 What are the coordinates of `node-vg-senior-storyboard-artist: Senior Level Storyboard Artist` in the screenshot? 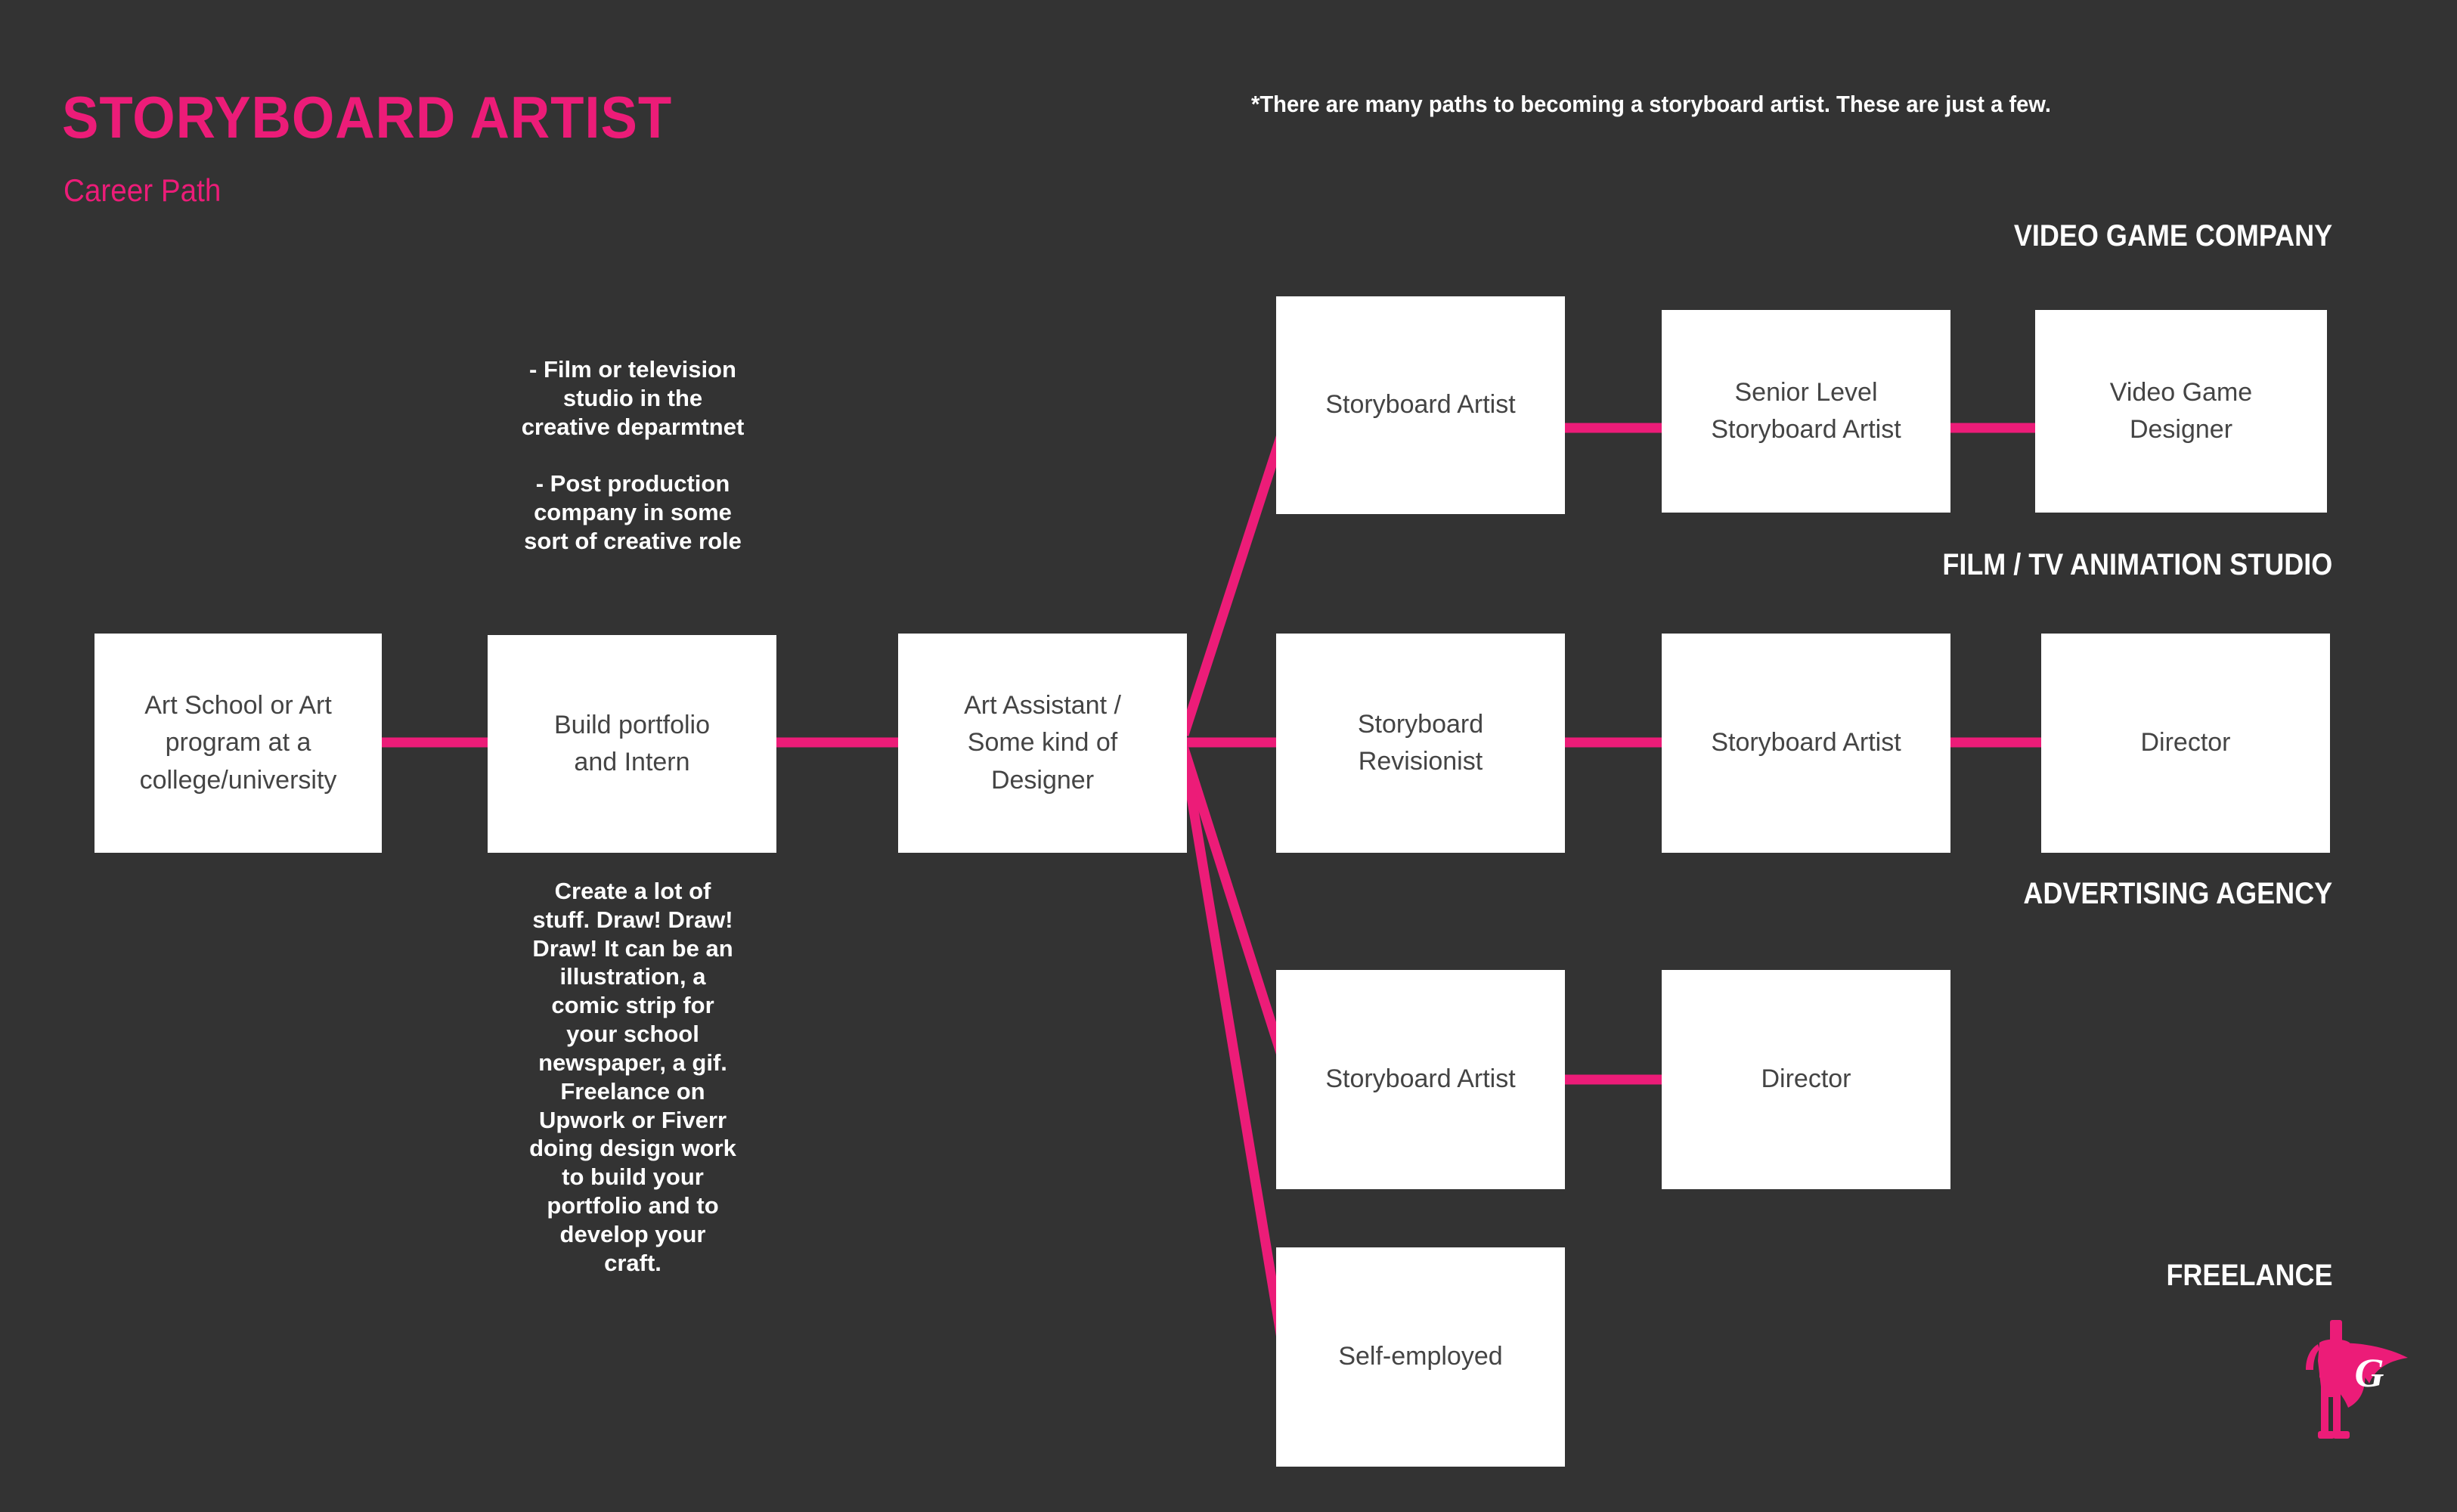 It's located at (1806, 411).